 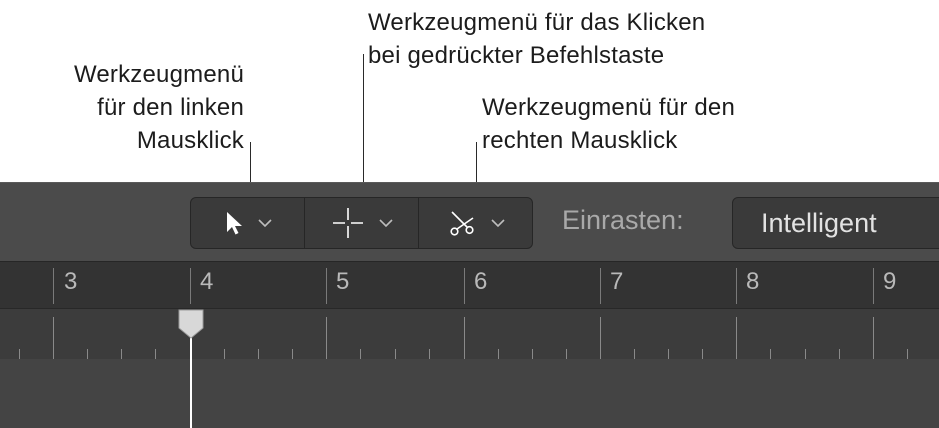 I want to click on bar-ruler: 3 4 5 6 7 8 9, so click(x=469, y=285).